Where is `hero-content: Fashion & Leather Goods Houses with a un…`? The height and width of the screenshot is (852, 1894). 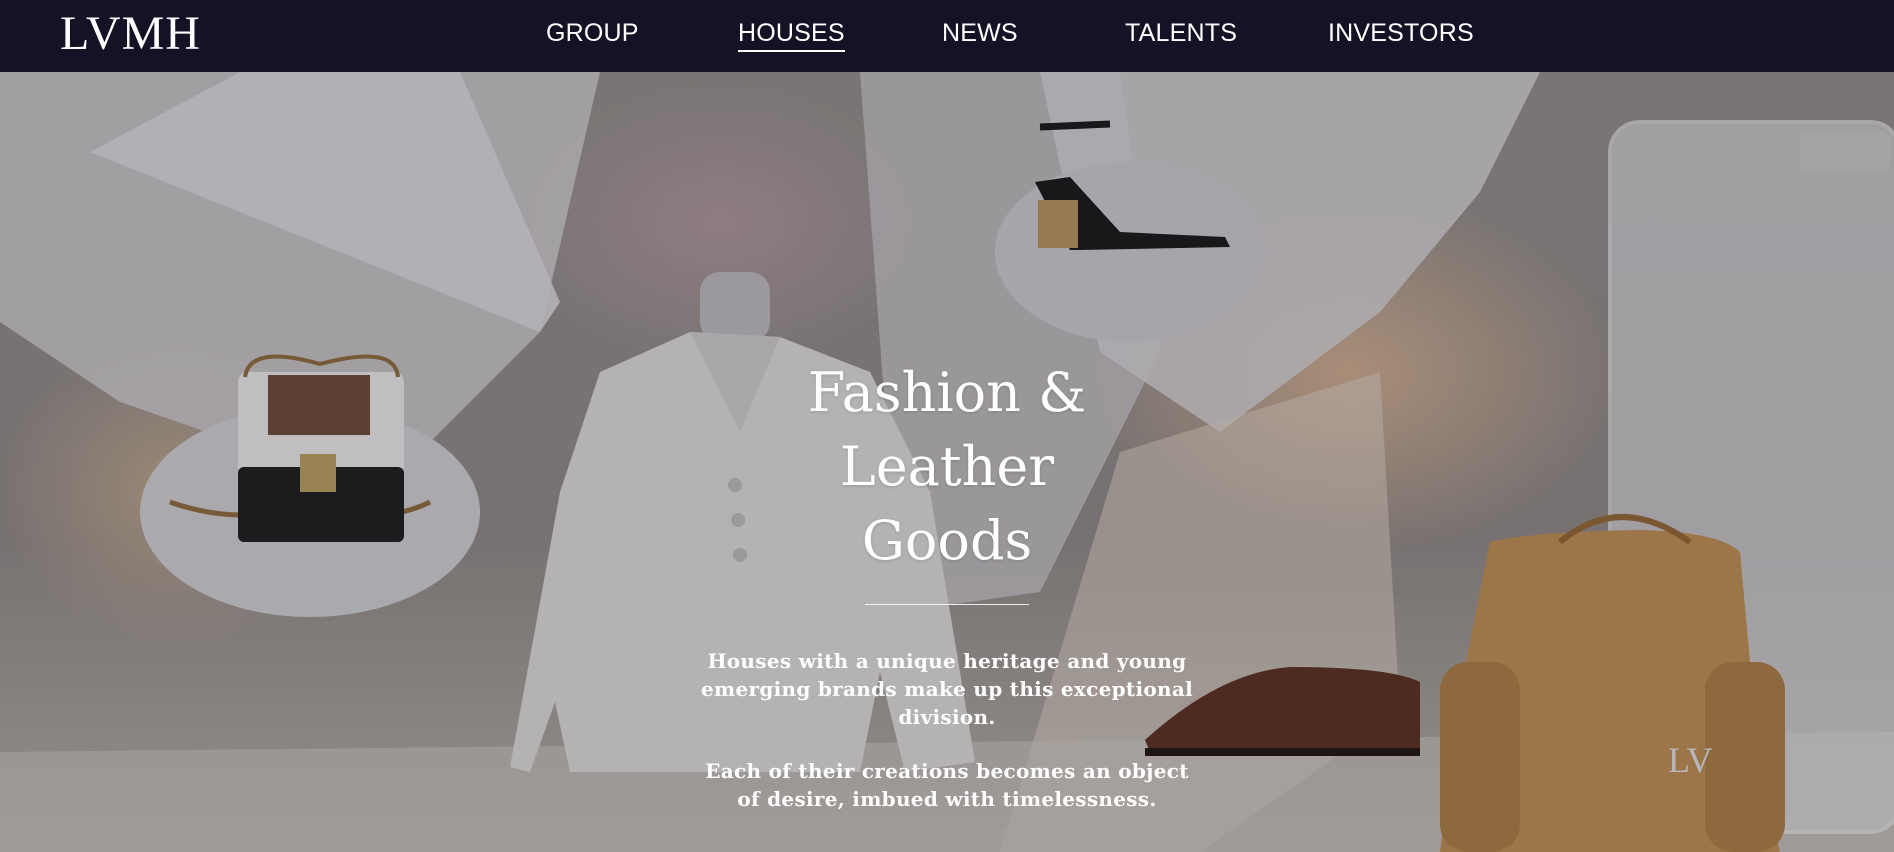
hero-content: Fashion & Leather Goods Houses with a un… is located at coordinates (947, 584).